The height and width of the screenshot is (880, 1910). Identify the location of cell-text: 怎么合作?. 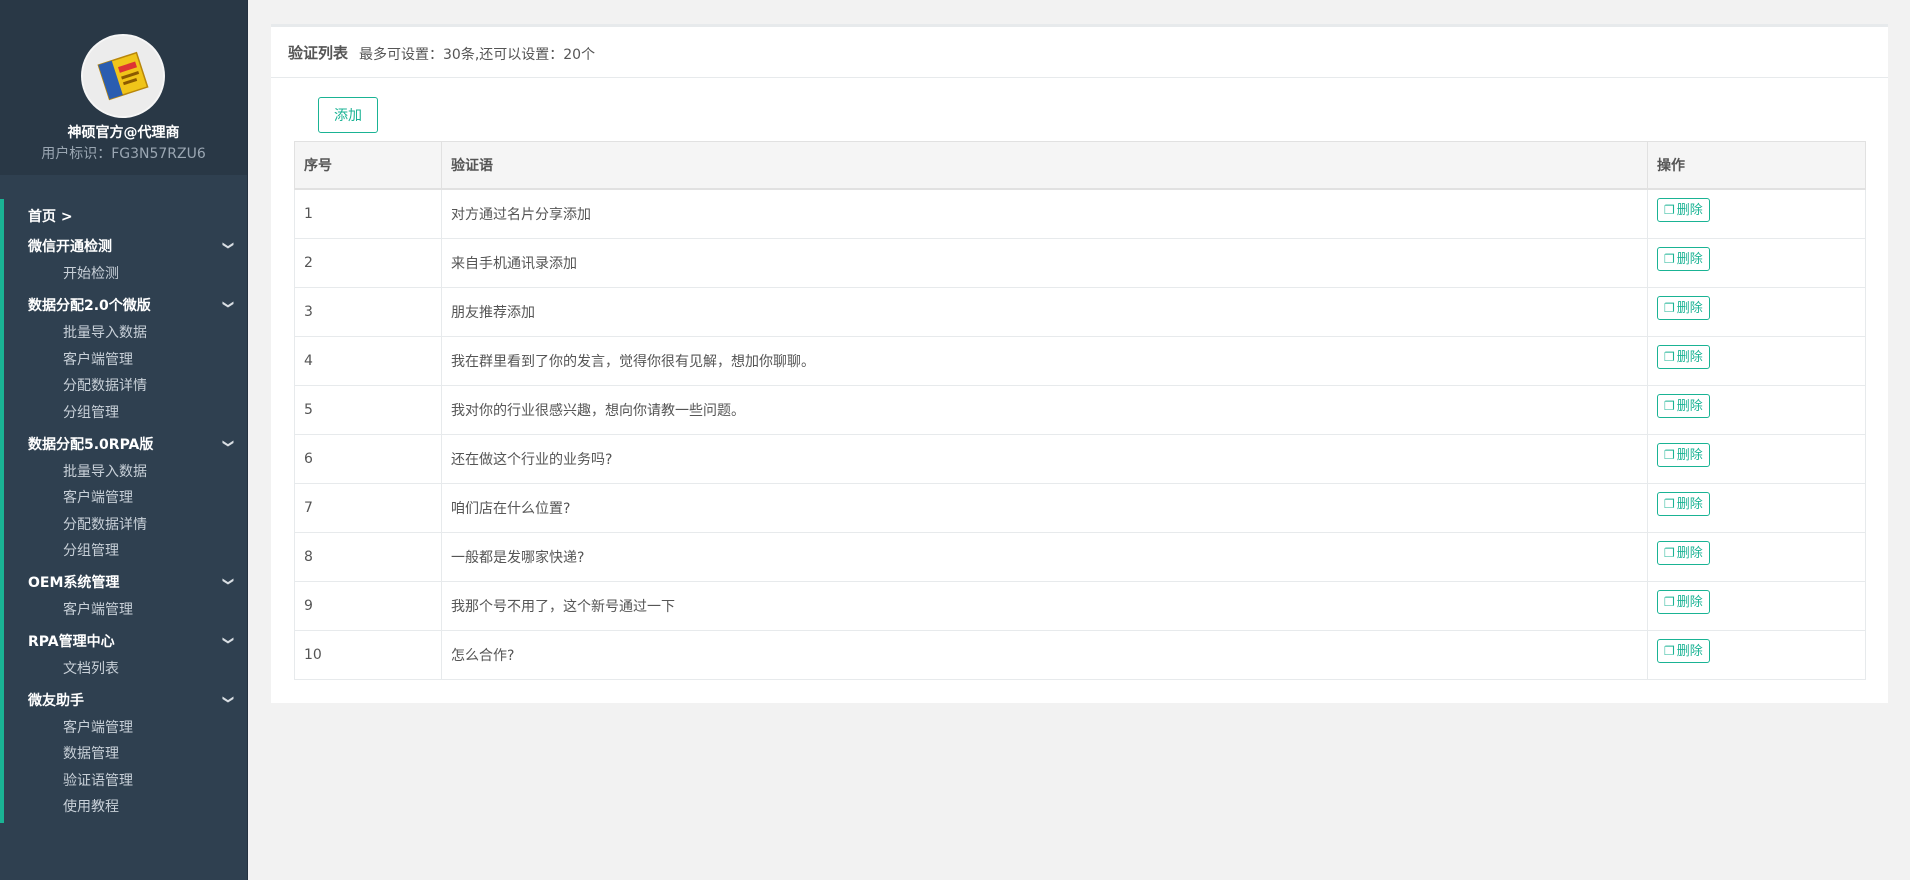
(1044, 655).